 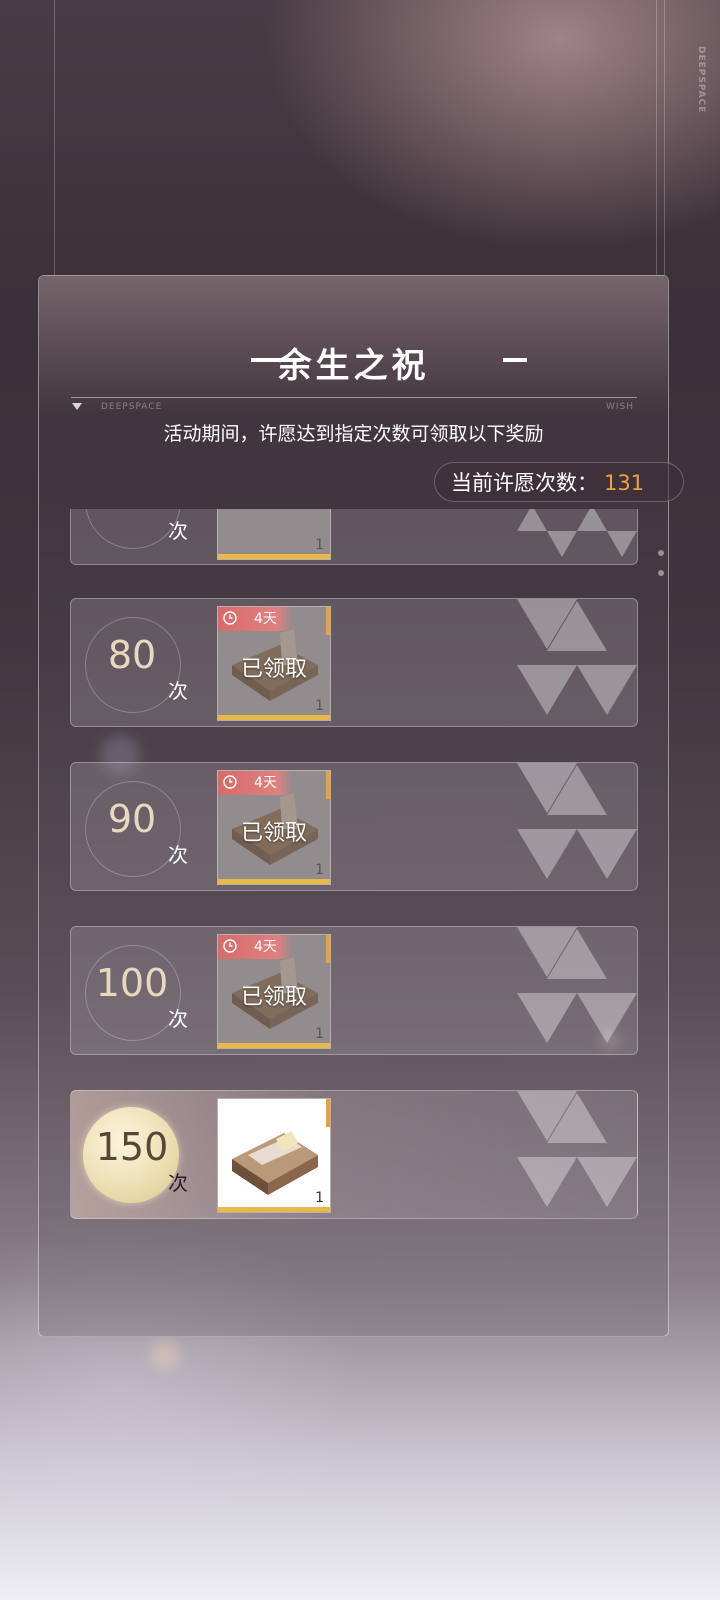 What do you see at coordinates (354, 397) in the screenshot?
I see `header-divider` at bounding box center [354, 397].